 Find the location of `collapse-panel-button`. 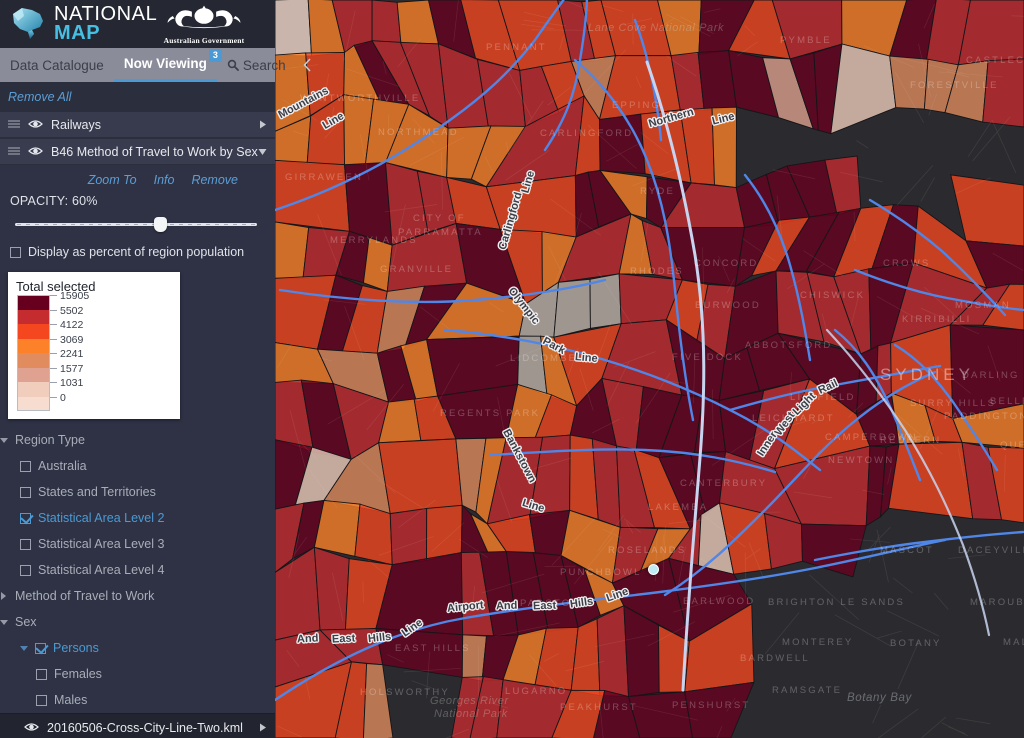

collapse-panel-button is located at coordinates (309, 65).